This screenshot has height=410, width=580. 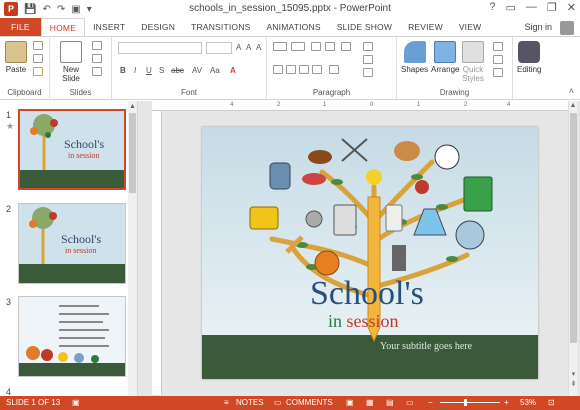 I want to click on layout-icon, so click(x=97, y=45).